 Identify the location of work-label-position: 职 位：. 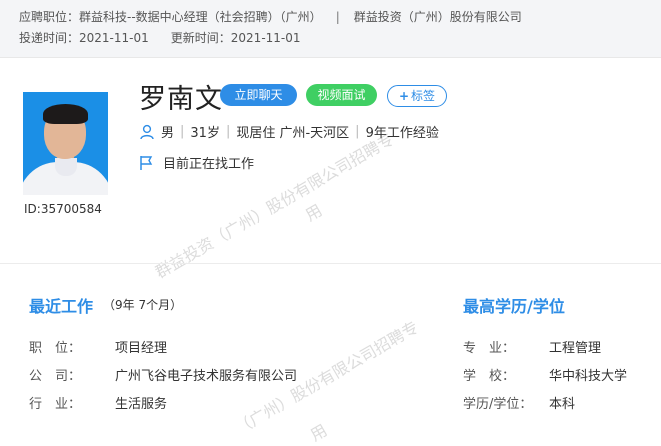
(55, 348).